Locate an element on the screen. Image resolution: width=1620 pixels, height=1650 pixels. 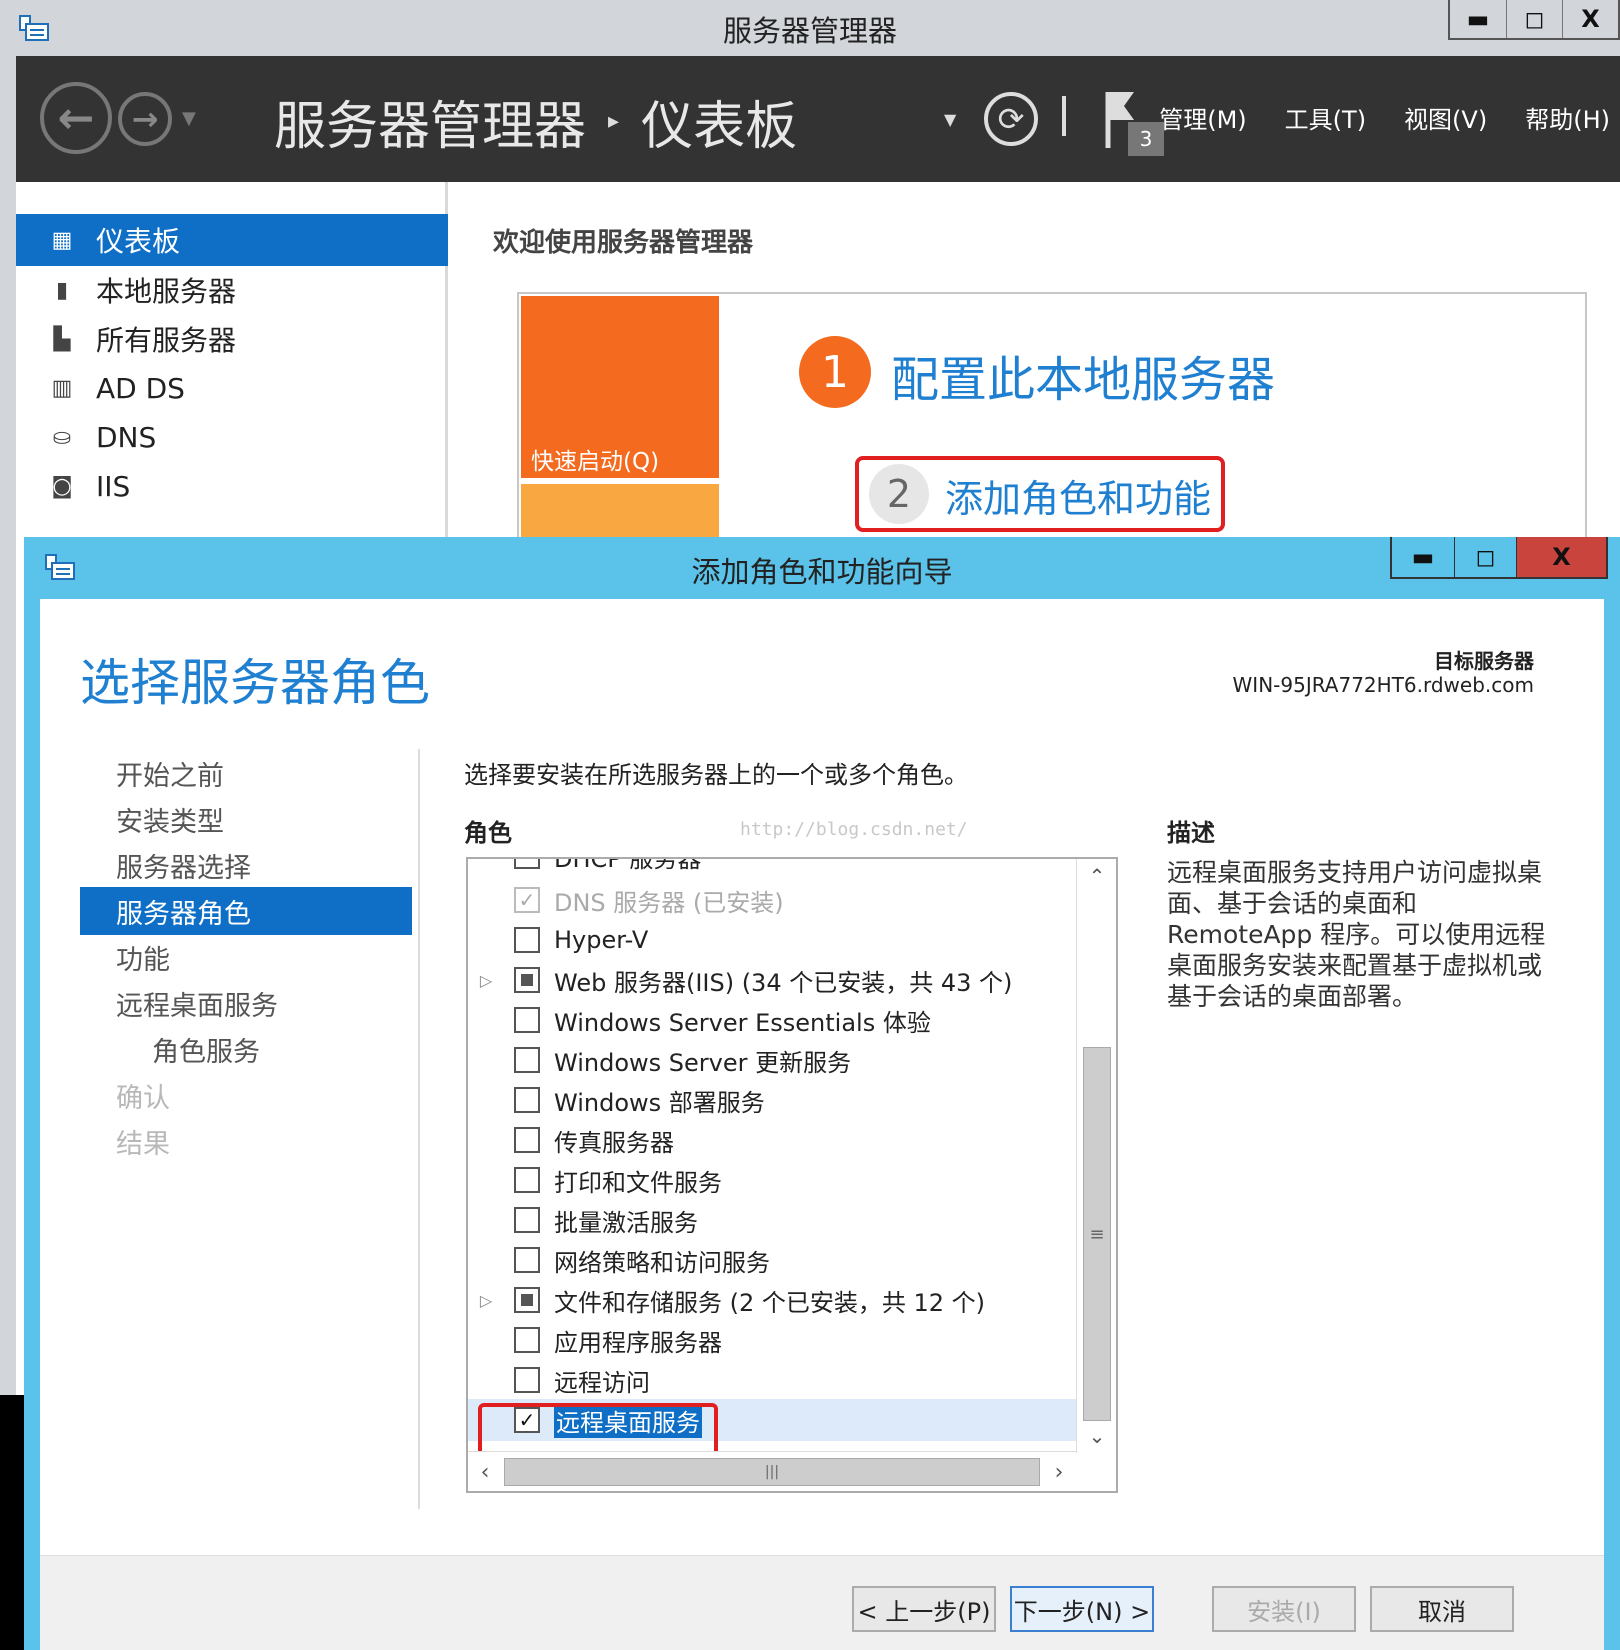
roles-heading: 角色 is located at coordinates (488, 833).